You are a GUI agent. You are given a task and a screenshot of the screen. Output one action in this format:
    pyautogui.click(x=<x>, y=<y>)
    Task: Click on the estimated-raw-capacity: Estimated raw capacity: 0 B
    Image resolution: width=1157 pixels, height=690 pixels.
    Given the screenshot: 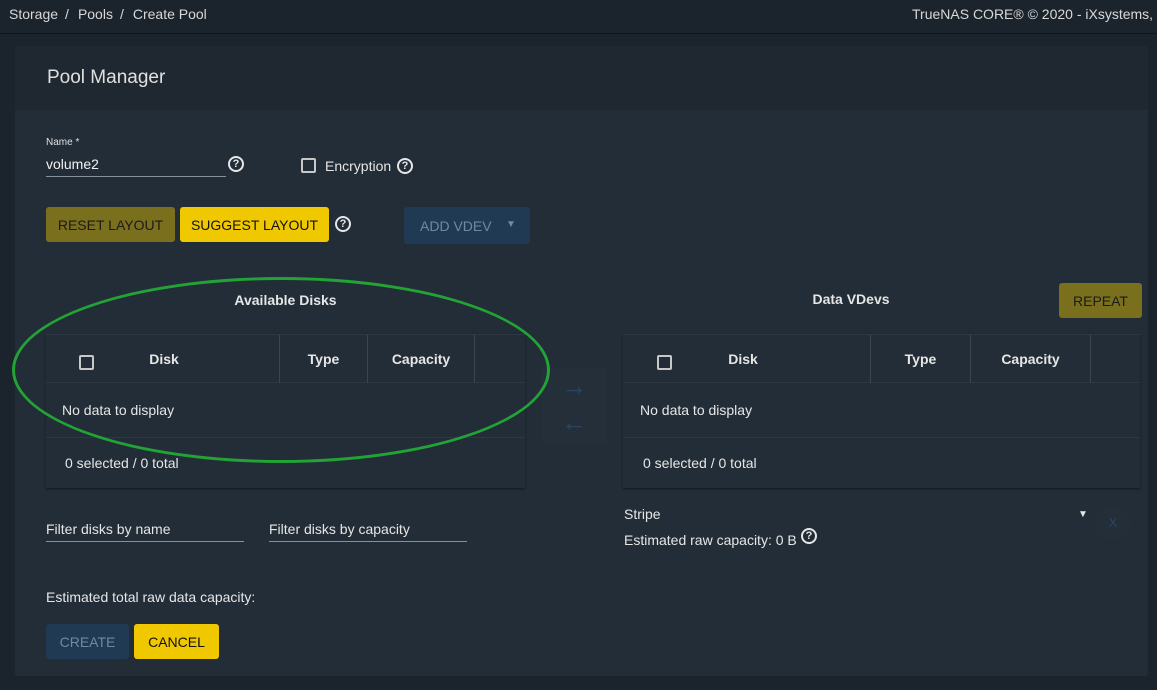 What is the action you would take?
    pyautogui.click(x=710, y=540)
    